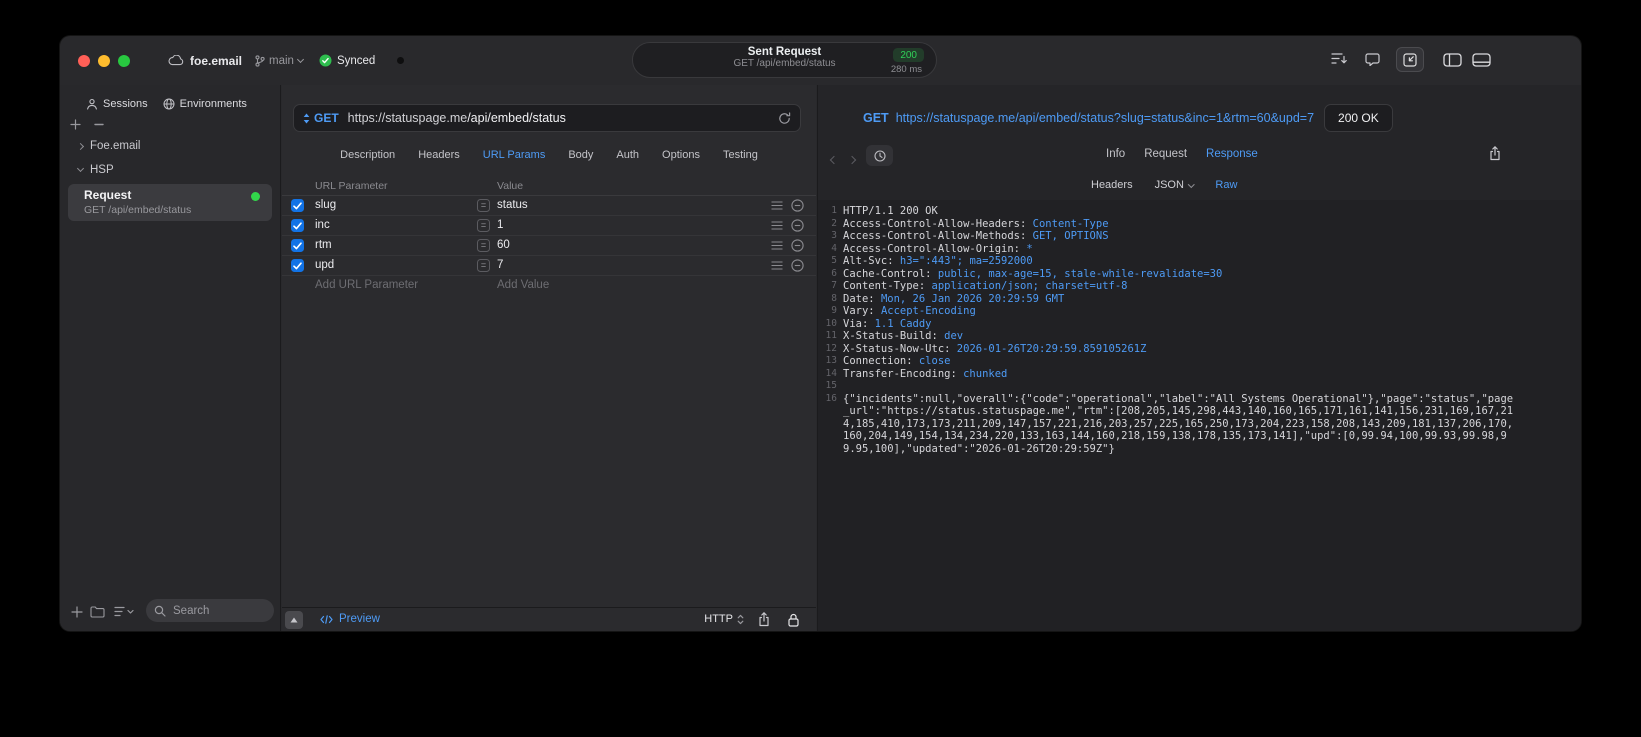 The width and height of the screenshot is (1641, 737). Describe the element at coordinates (170, 202) in the screenshot. I see `request-list-item: Request GET /api/embed/status` at that location.